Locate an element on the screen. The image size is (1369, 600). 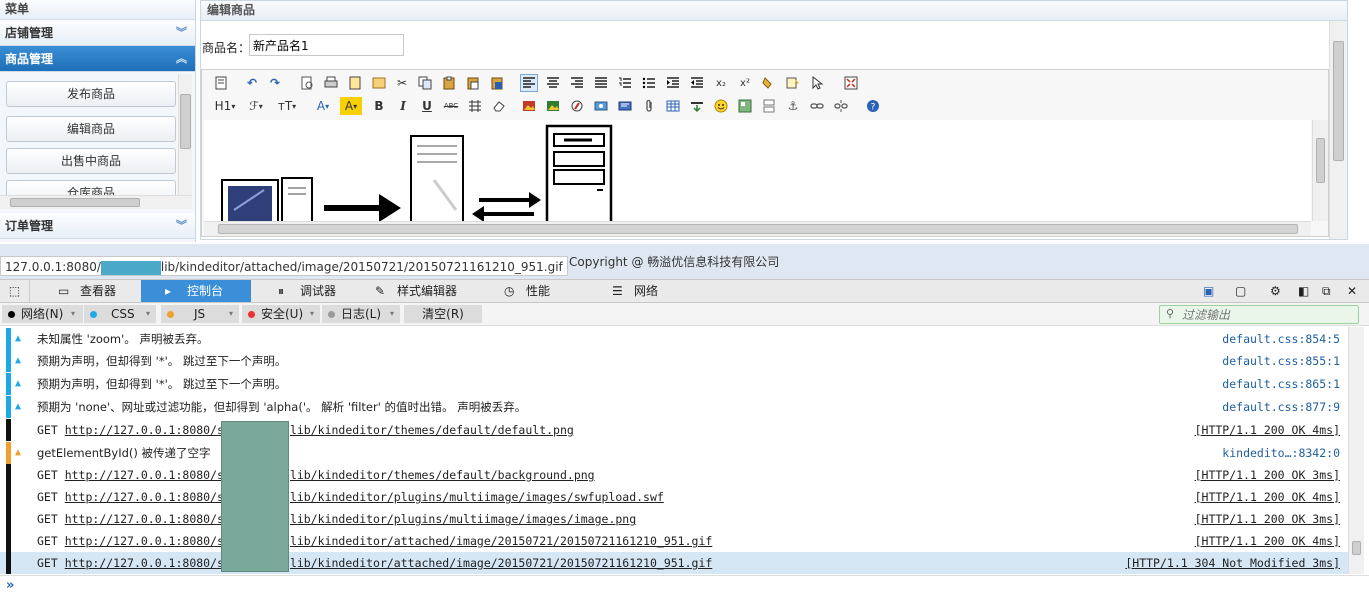
print-icon is located at coordinates (331, 83).